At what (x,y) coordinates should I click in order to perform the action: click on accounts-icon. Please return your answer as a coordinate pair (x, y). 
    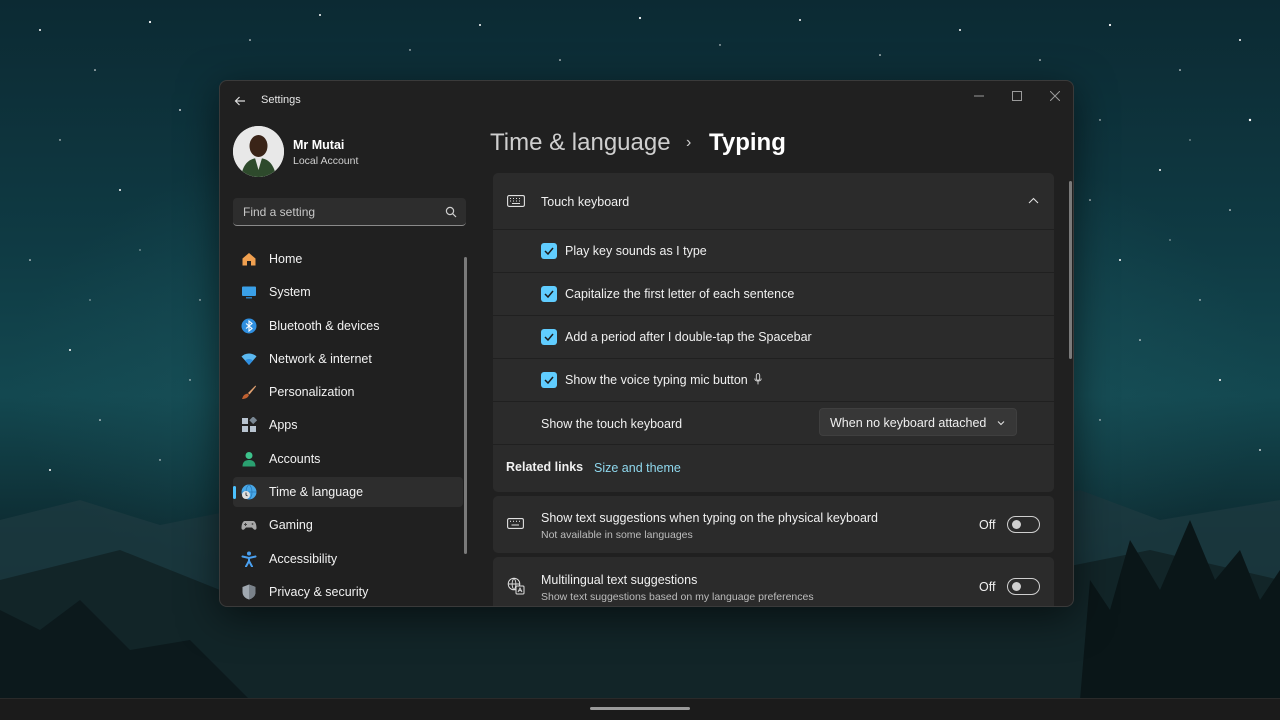
    Looking at the image, I should click on (249, 459).